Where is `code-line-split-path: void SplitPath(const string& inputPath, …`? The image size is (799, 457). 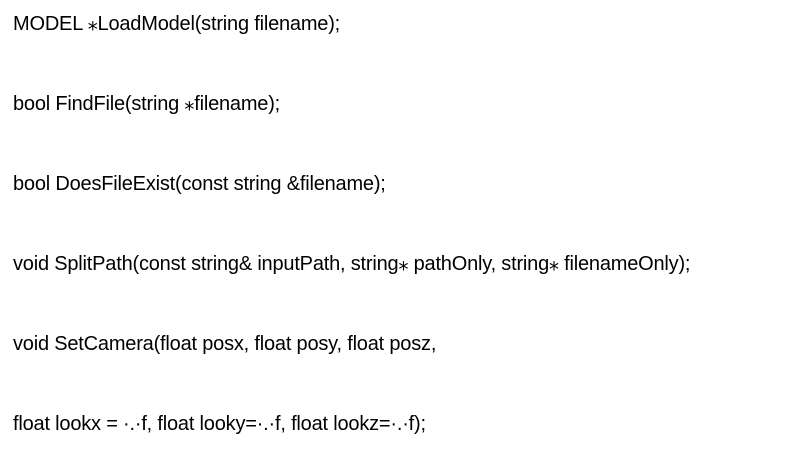 code-line-split-path: void SplitPath(const string& inputPath, … is located at coordinates (352, 264).